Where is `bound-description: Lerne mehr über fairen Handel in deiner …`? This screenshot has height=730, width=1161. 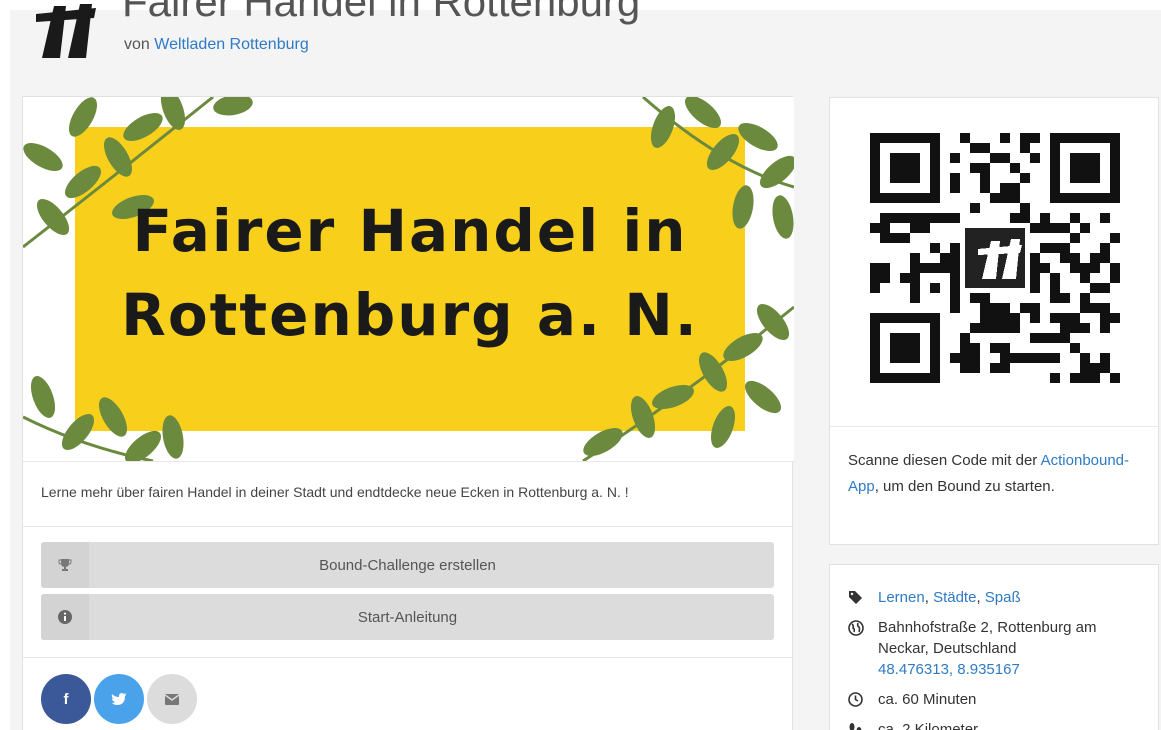
bound-description: Lerne mehr über fairen Handel in deiner … is located at coordinates (408, 494).